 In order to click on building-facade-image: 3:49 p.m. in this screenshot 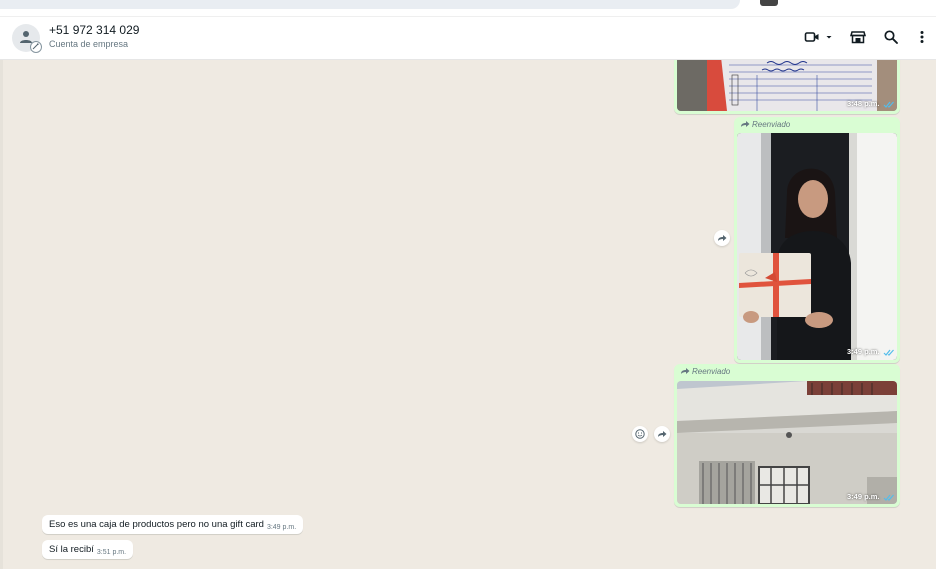, I will do `click(787, 442)`.